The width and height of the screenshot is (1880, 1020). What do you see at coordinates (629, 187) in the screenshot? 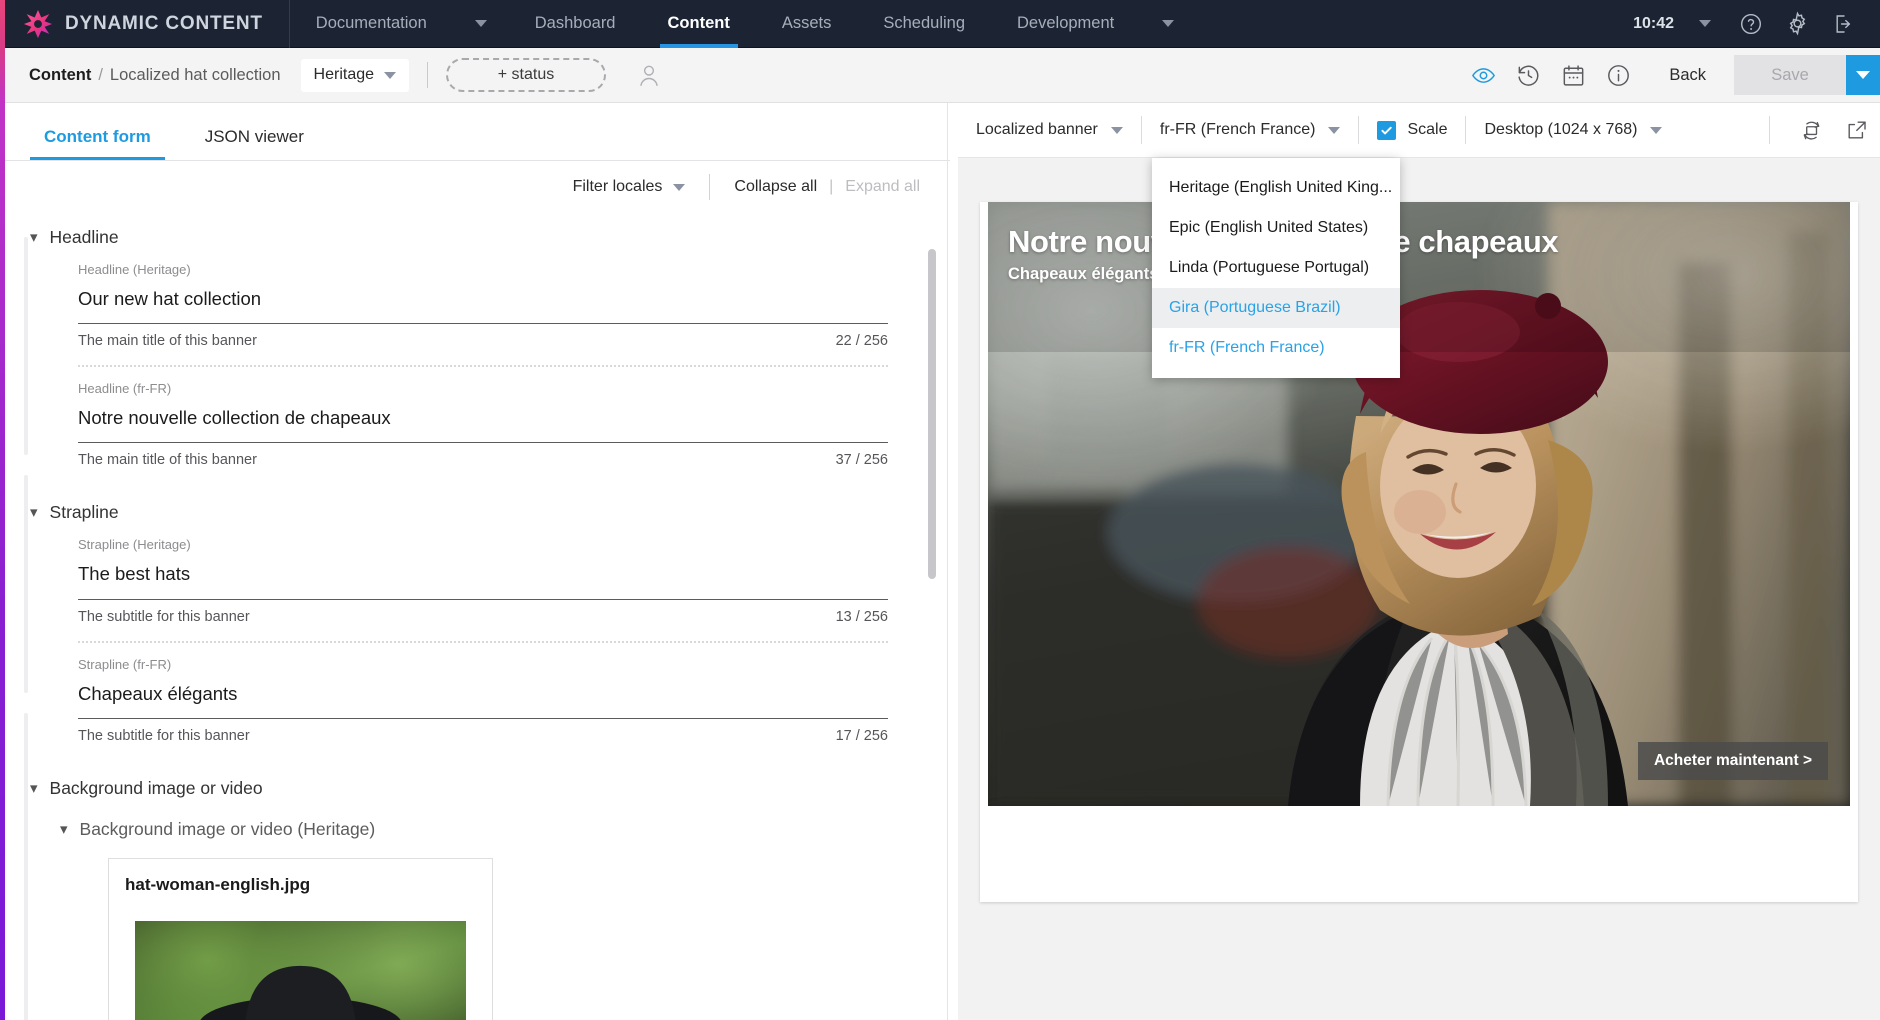
I see `filter-locales-dropdown: Filter locales` at bounding box center [629, 187].